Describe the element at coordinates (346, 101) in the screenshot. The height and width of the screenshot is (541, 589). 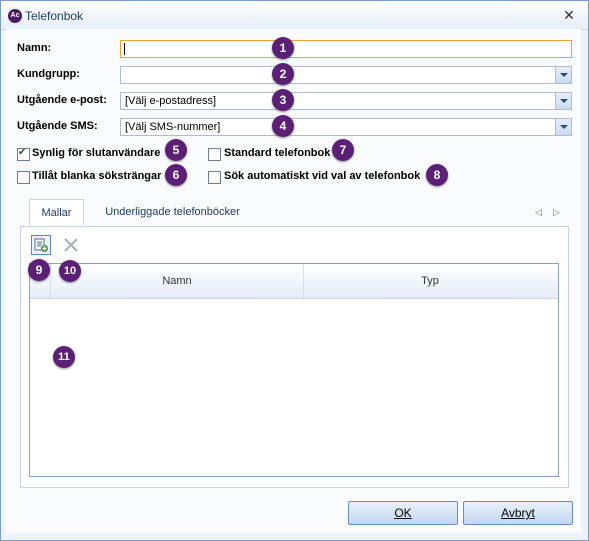
I see `outgoing-email-select: [Välj e-postadress]` at that location.